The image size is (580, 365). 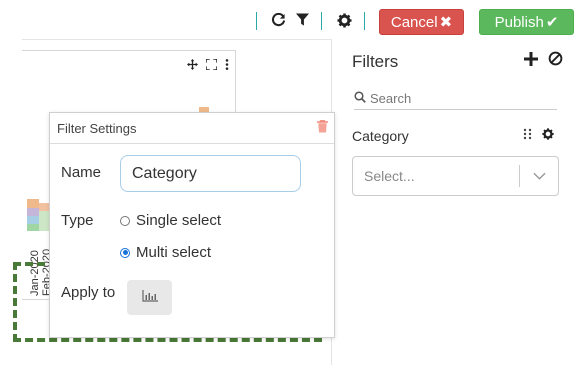 I want to click on publish-button: Publish ✔, so click(x=526, y=22).